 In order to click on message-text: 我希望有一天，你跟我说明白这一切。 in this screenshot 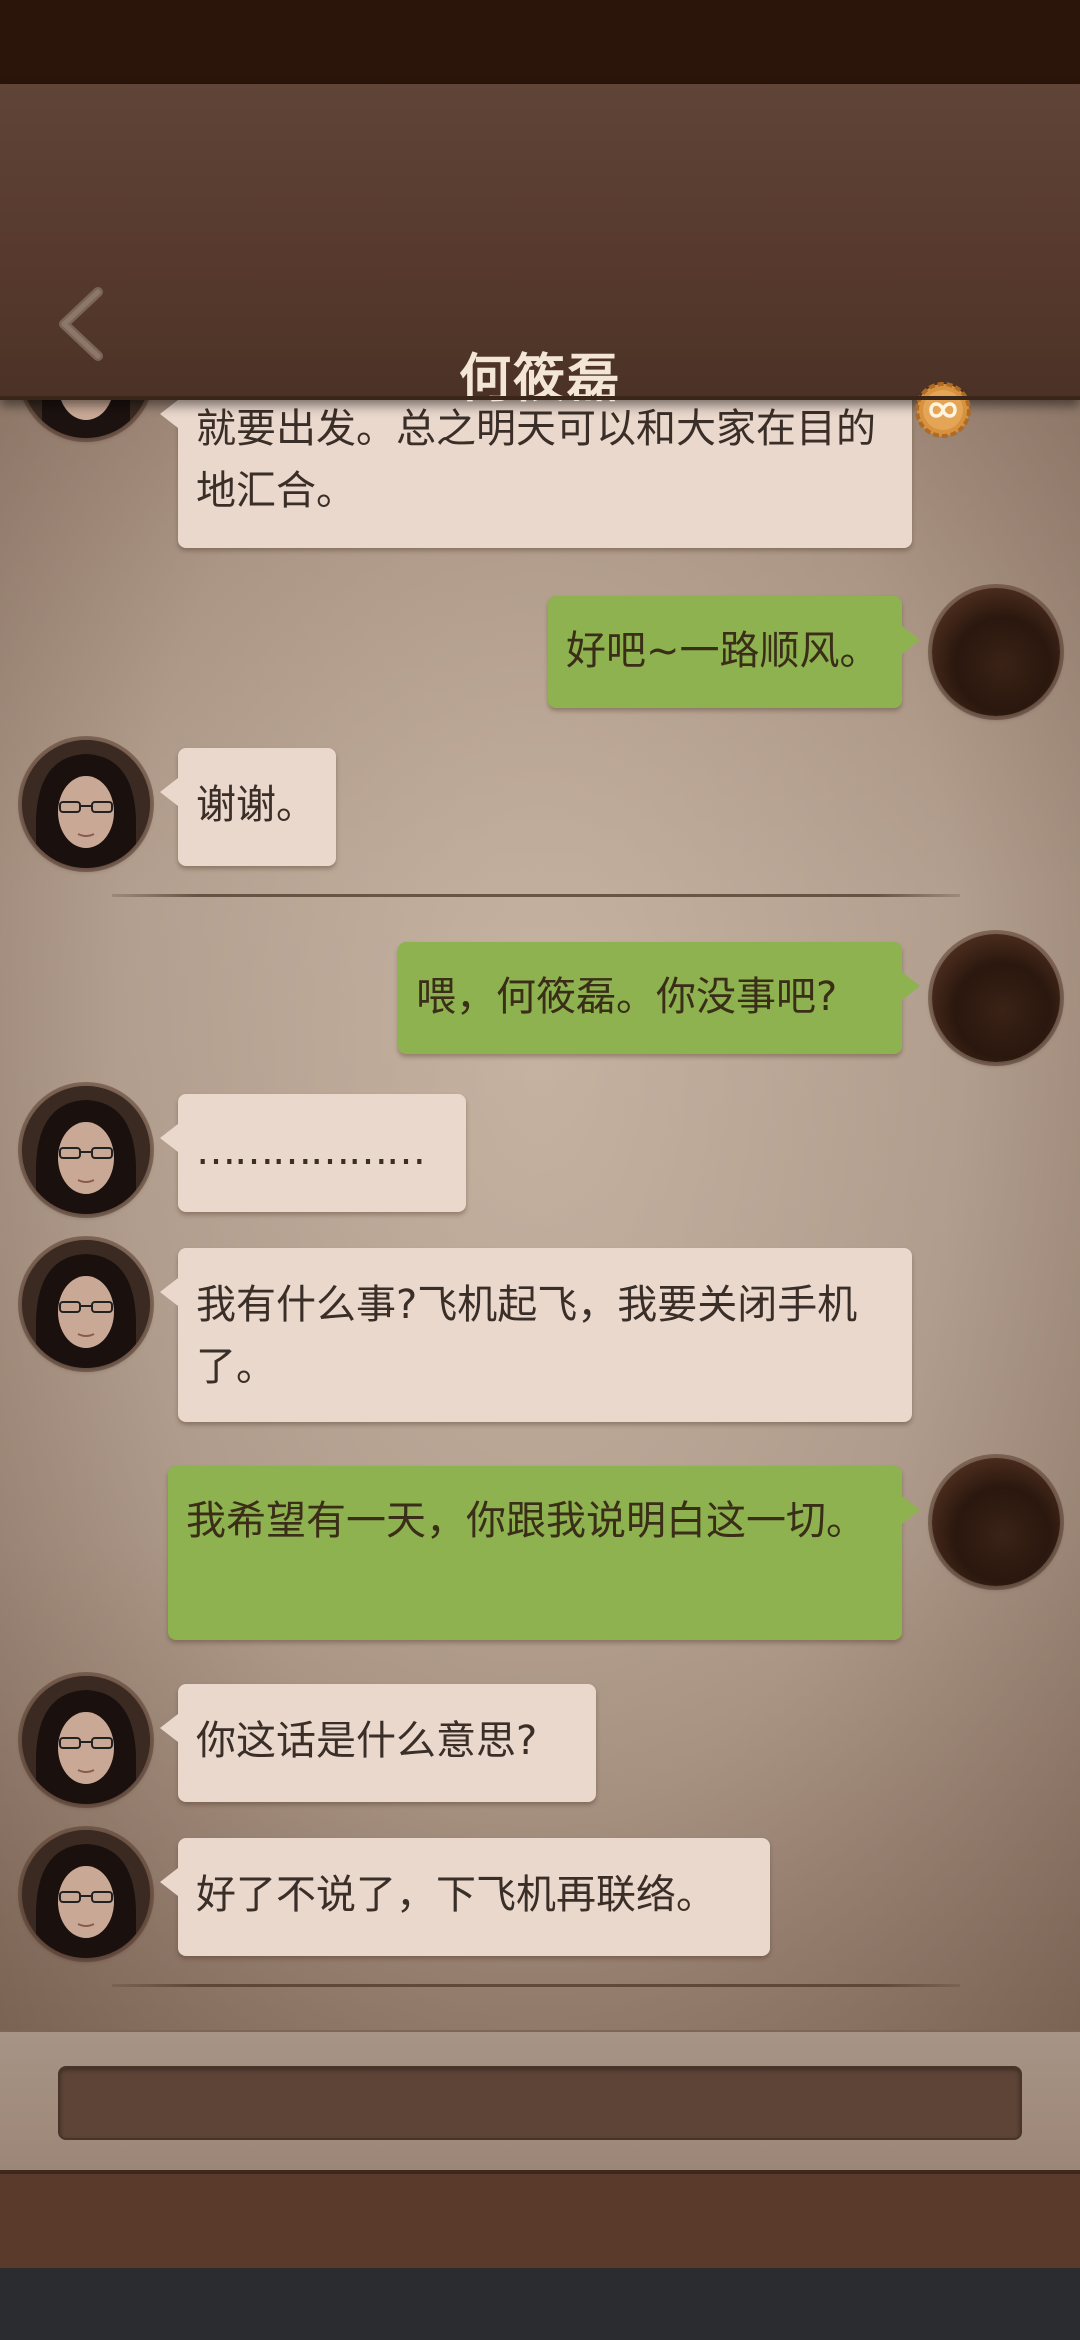, I will do `click(526, 1521)`.